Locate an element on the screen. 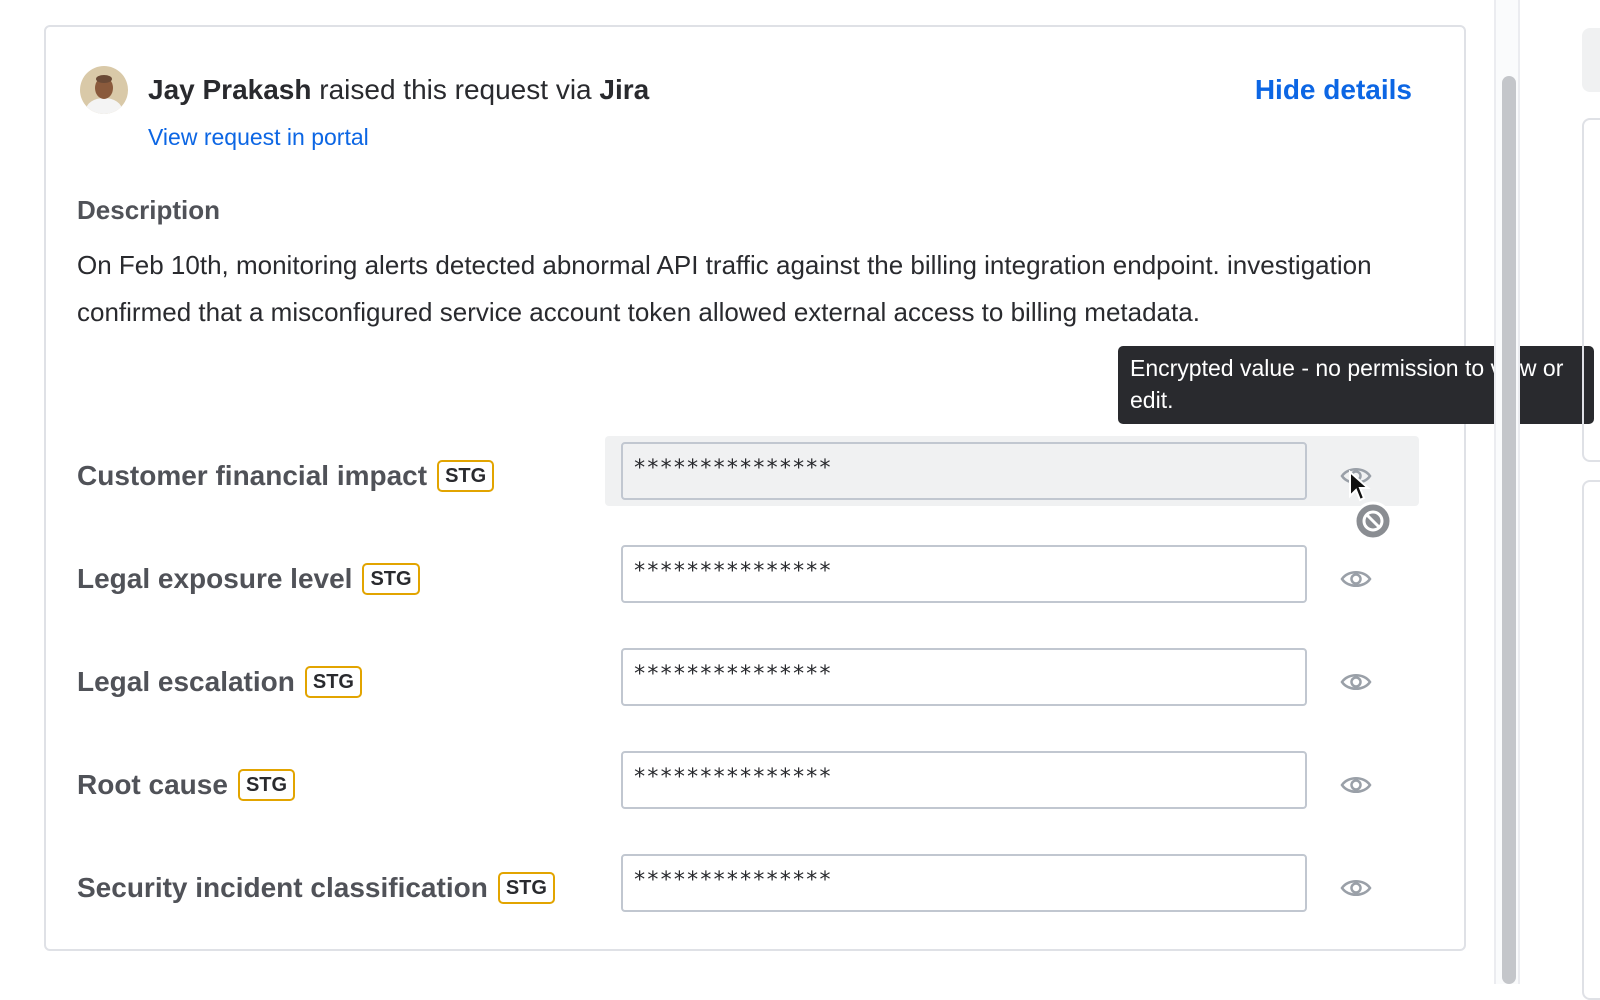 The image size is (1600, 1000). side-panel-tab is located at coordinates (1591, 60).